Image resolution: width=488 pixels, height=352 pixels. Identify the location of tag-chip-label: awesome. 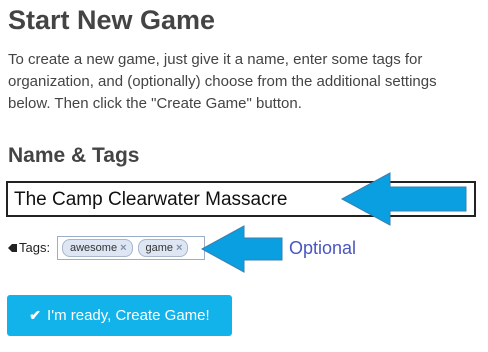
(94, 248).